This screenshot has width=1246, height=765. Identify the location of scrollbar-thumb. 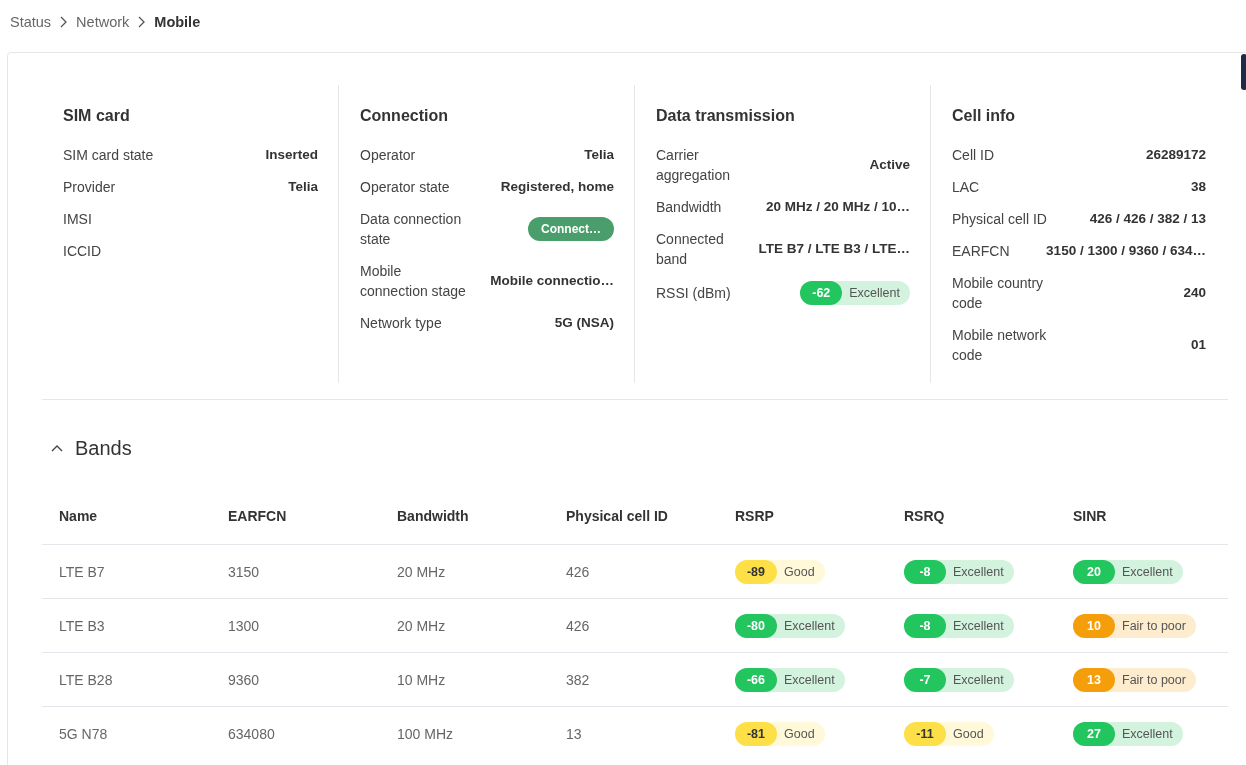
(1243, 72).